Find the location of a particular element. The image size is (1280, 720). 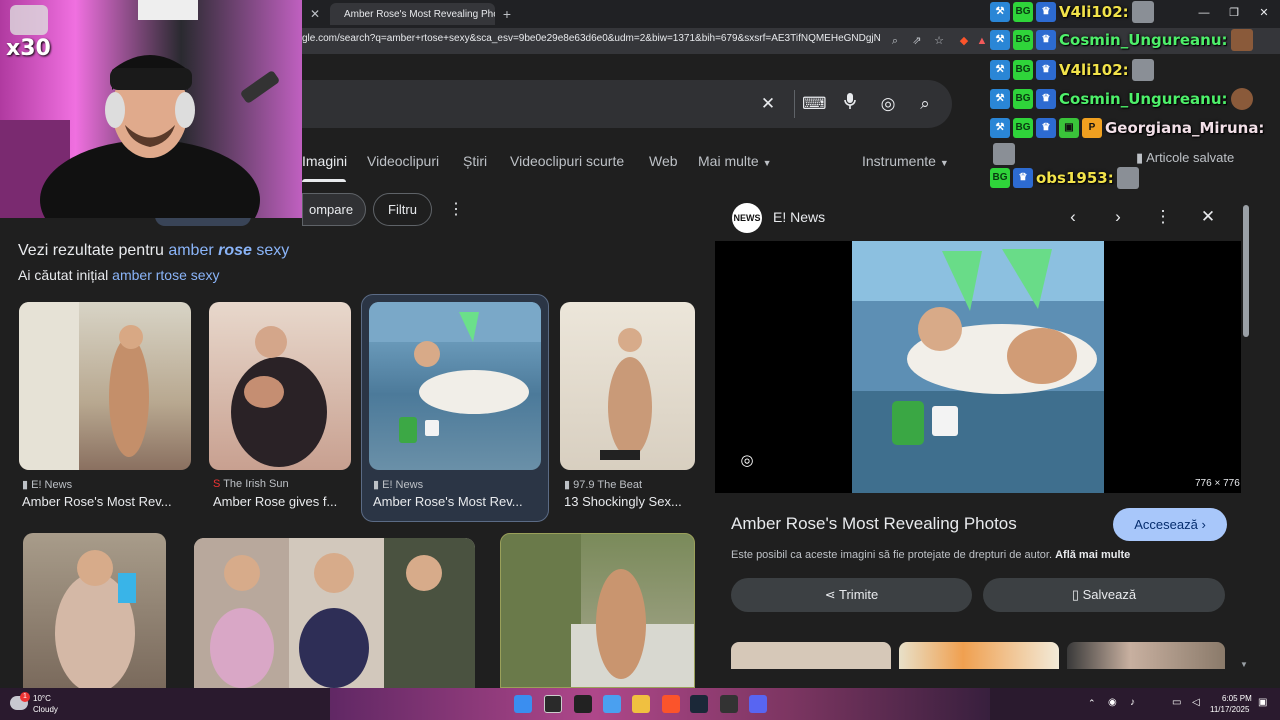

volume-icon: ♪ is located at coordinates (1132, 702).